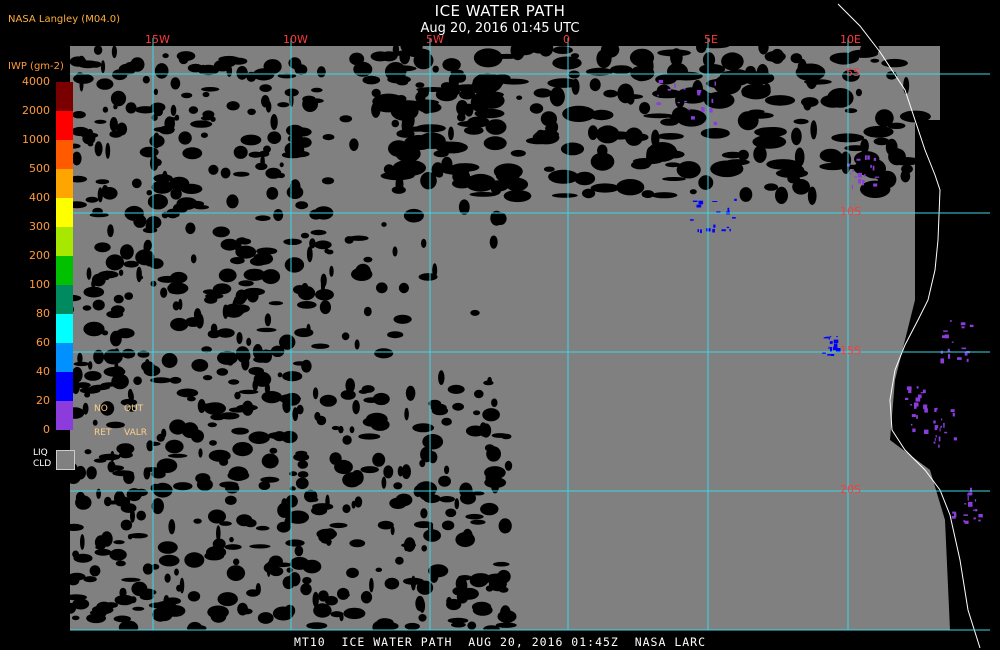 This screenshot has height=650, width=1000. What do you see at coordinates (850, 39) in the screenshot?
I see `lon-label-10e: 10E` at bounding box center [850, 39].